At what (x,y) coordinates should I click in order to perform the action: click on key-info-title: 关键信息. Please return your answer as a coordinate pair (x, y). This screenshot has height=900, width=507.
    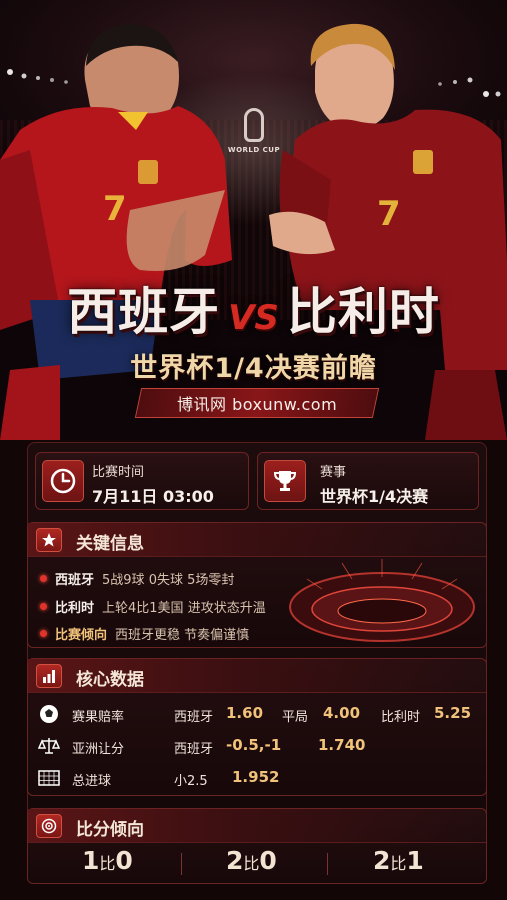
    Looking at the image, I should click on (110, 544).